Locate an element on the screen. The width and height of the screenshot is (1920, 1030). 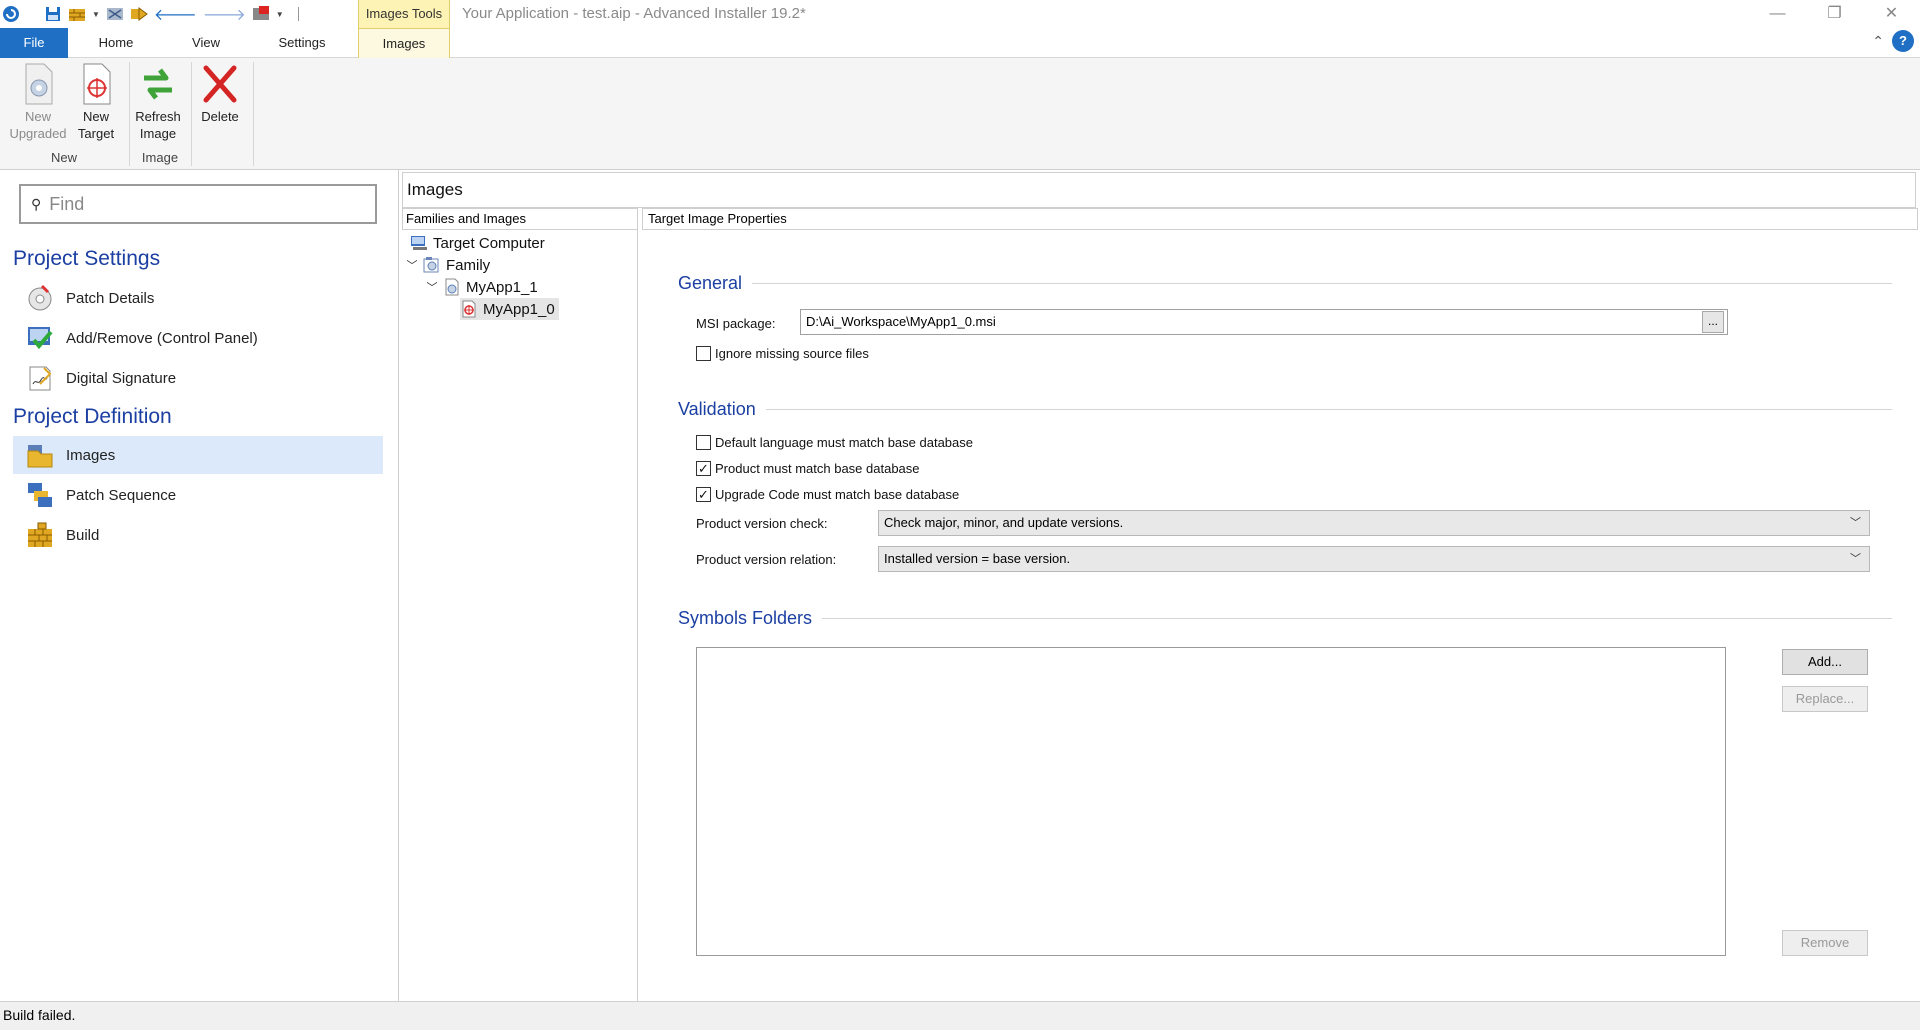
msi-package-field: D:\Ai_Workspace\MyApp1_0.msi is located at coordinates (1264, 322).